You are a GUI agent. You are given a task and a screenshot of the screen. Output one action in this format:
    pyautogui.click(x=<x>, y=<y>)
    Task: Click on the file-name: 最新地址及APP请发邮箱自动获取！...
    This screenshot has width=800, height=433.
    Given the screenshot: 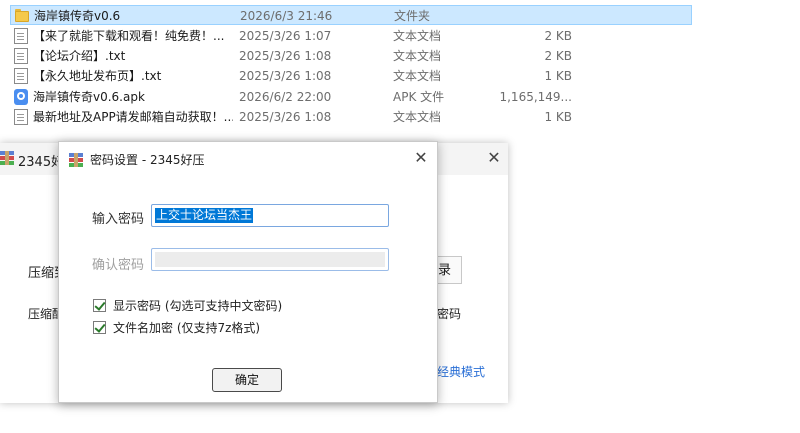 What is the action you would take?
    pyautogui.click(x=133, y=117)
    